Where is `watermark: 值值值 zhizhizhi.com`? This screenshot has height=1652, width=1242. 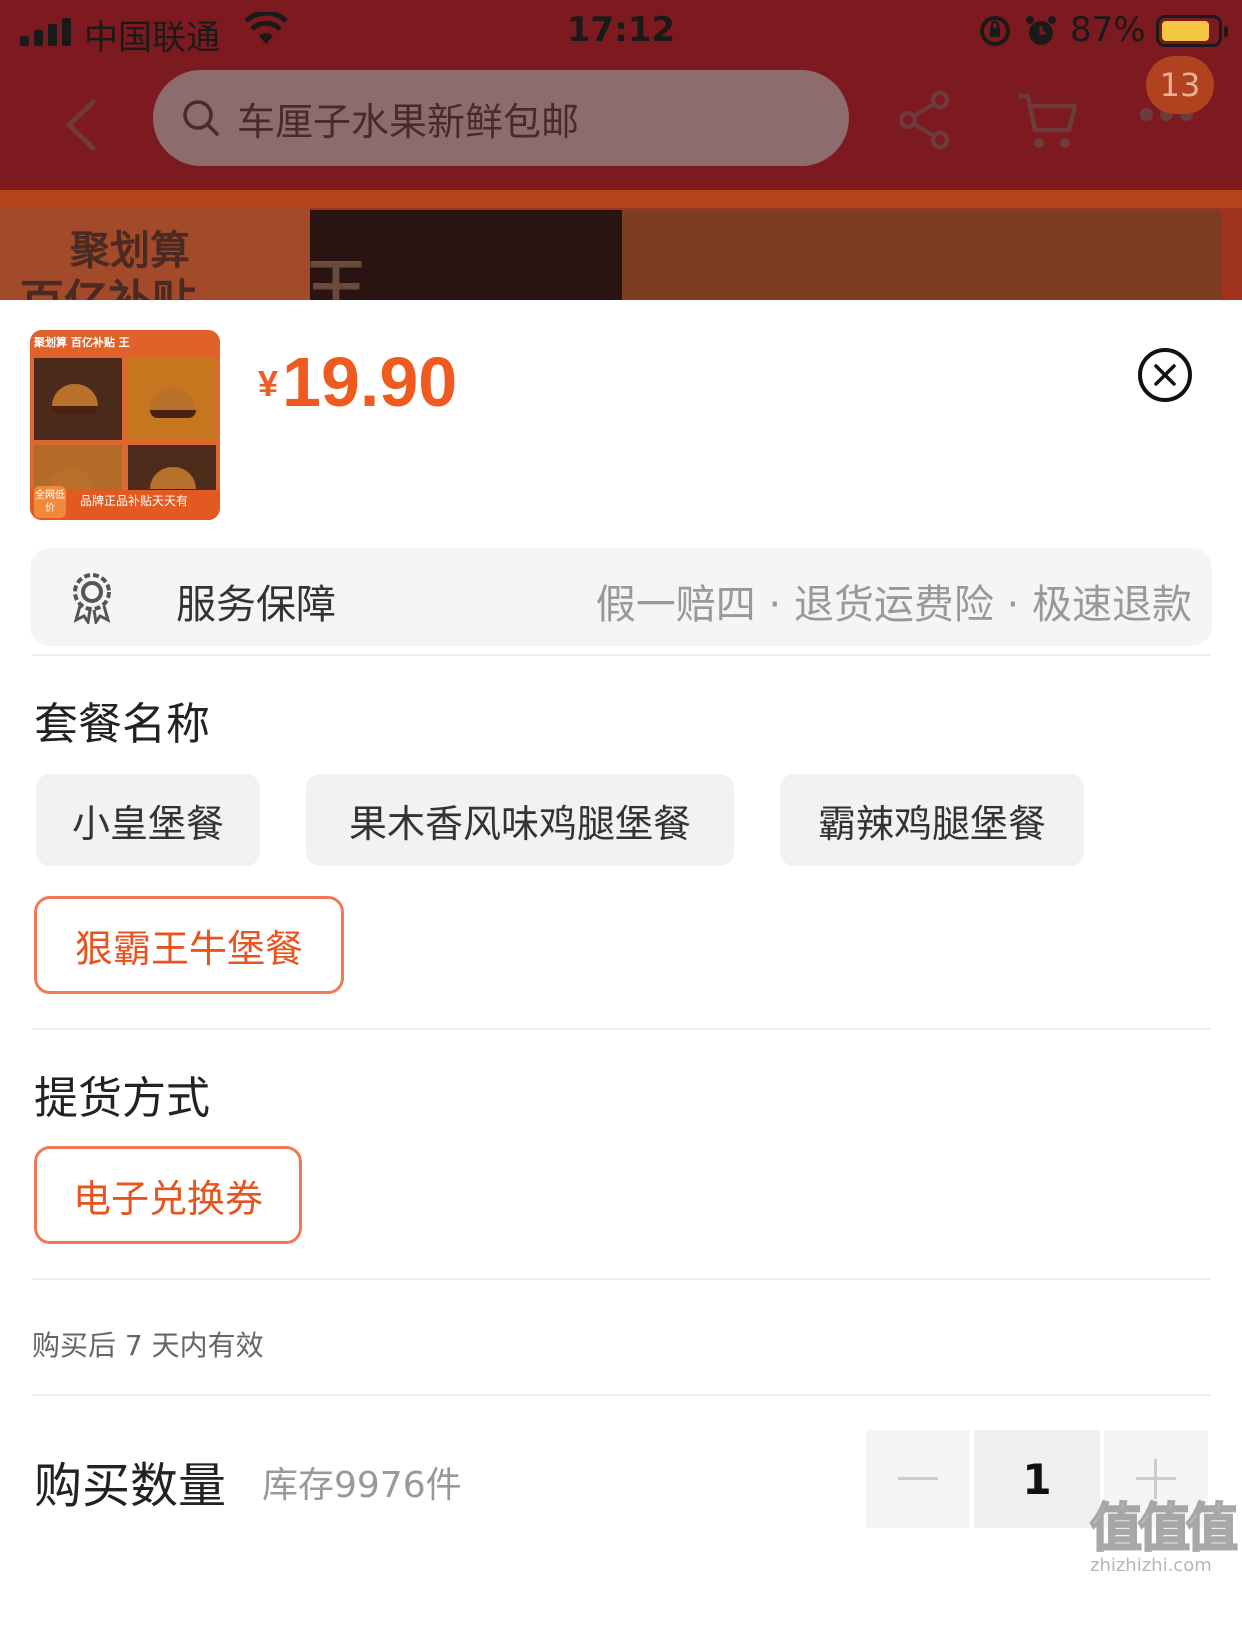 watermark: 值值值 zhizhizhi.com is located at coordinates (1164, 1531).